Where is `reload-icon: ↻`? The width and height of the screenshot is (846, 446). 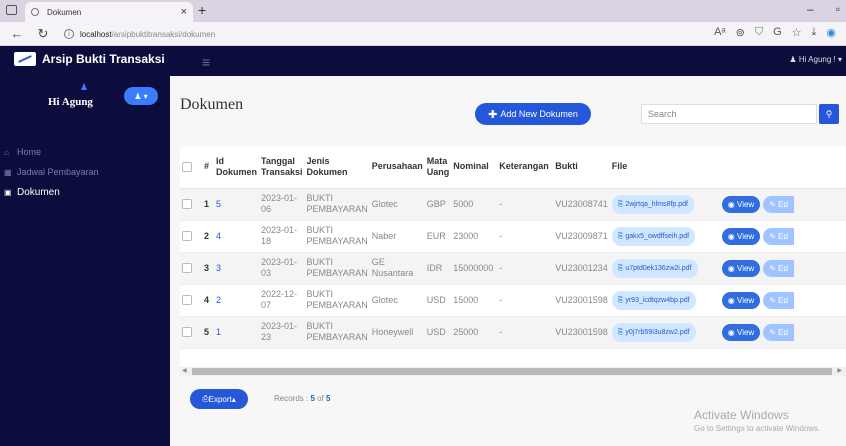 reload-icon: ↻ is located at coordinates (43, 34).